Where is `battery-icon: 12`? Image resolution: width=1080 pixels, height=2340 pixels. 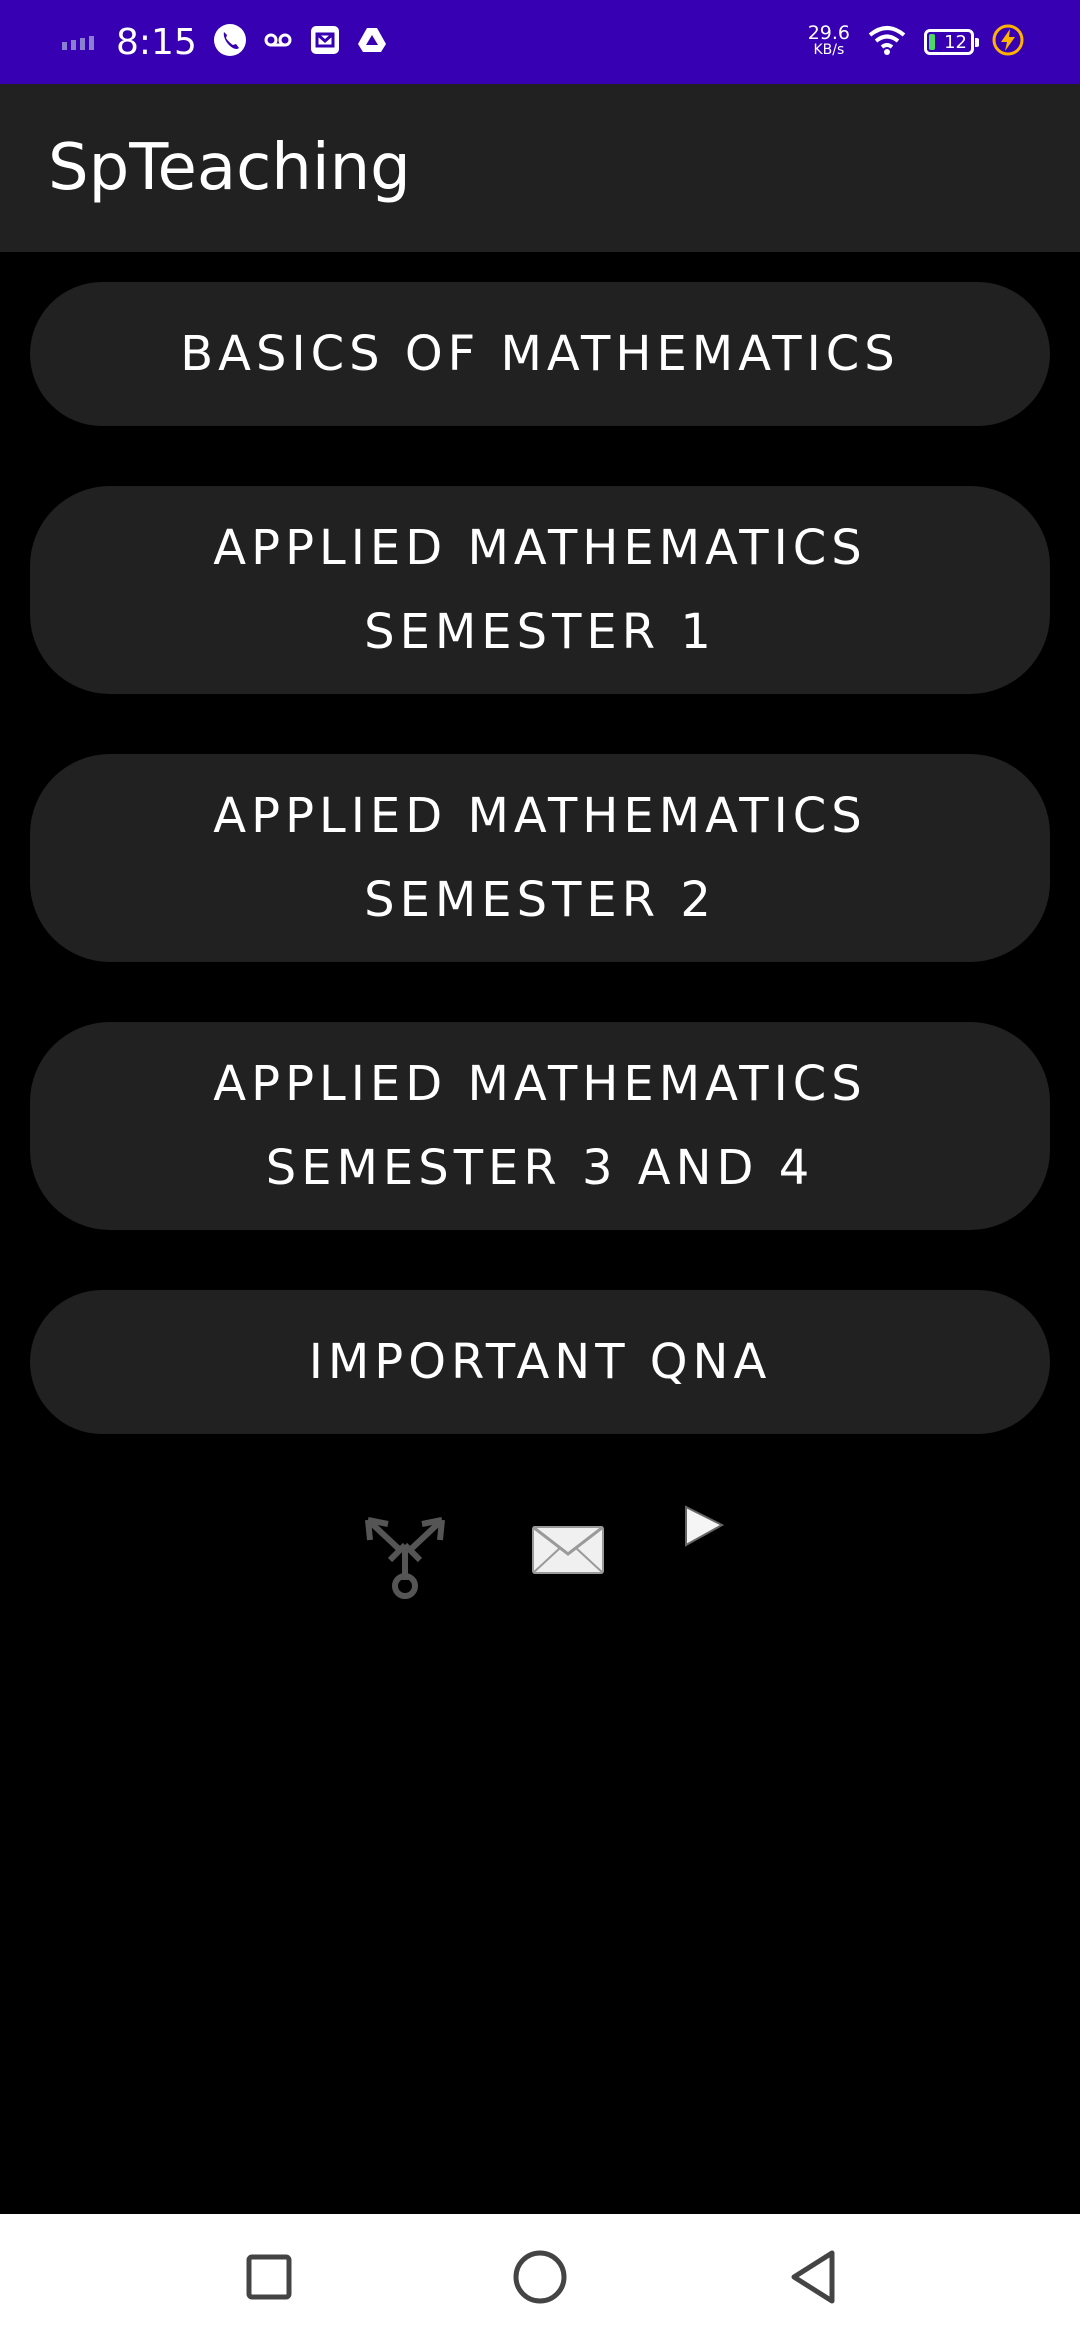
battery-icon: 12 is located at coordinates (951, 42).